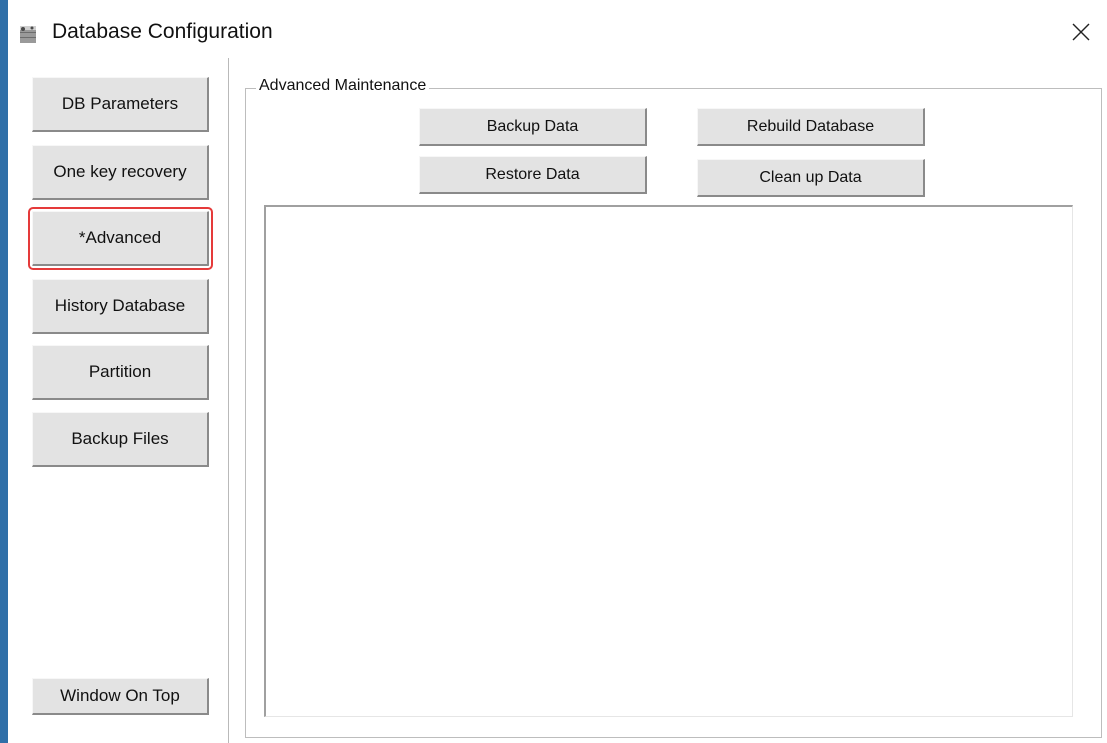 The width and height of the screenshot is (1107, 743). Describe the element at coordinates (811, 178) in the screenshot. I see `clean-up-data-button: Clean up Data` at that location.